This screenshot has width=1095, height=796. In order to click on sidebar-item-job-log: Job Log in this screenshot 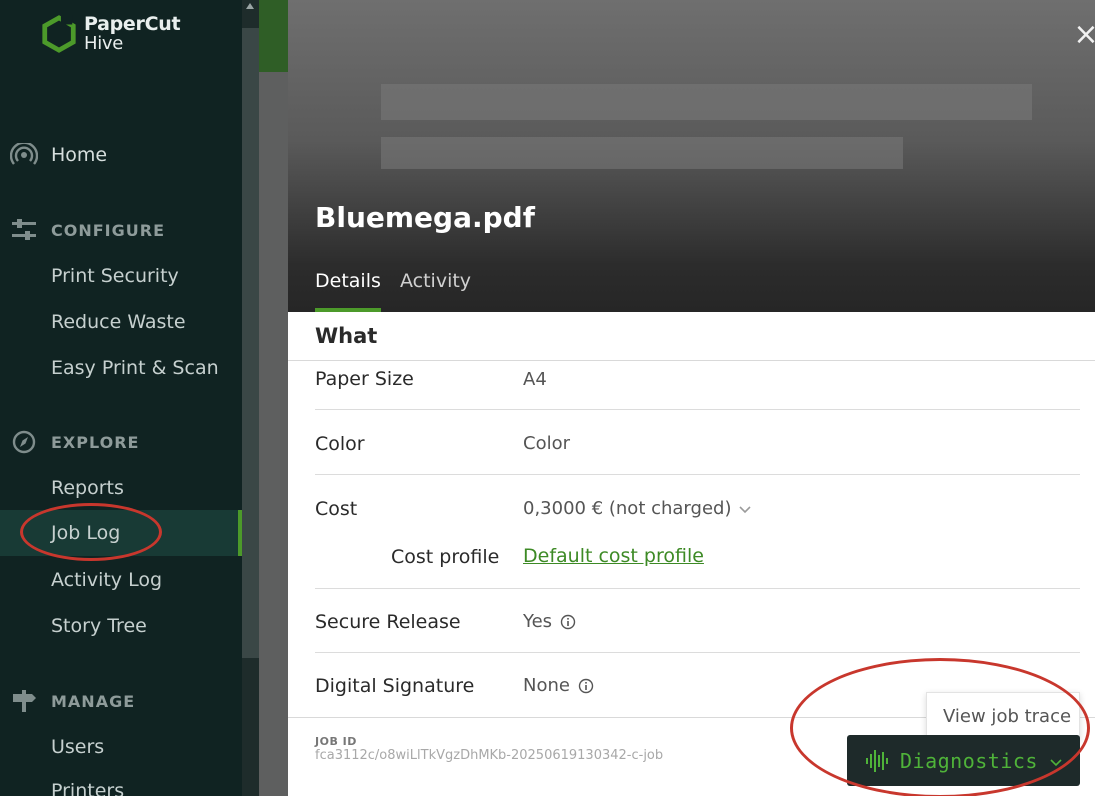, I will do `click(121, 533)`.